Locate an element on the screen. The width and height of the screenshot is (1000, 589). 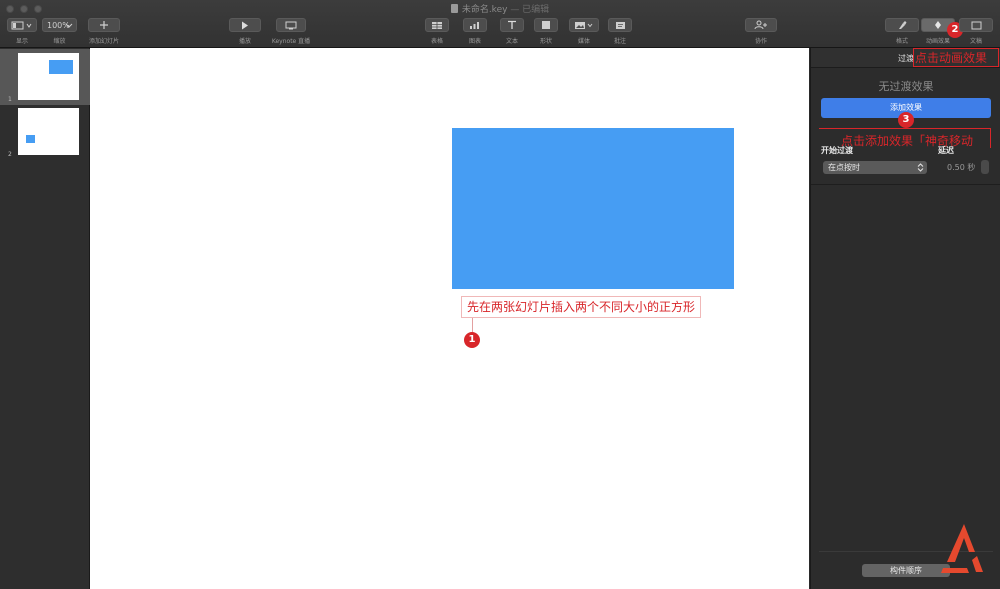
step-1-badge: 1 is located at coordinates (472, 340).